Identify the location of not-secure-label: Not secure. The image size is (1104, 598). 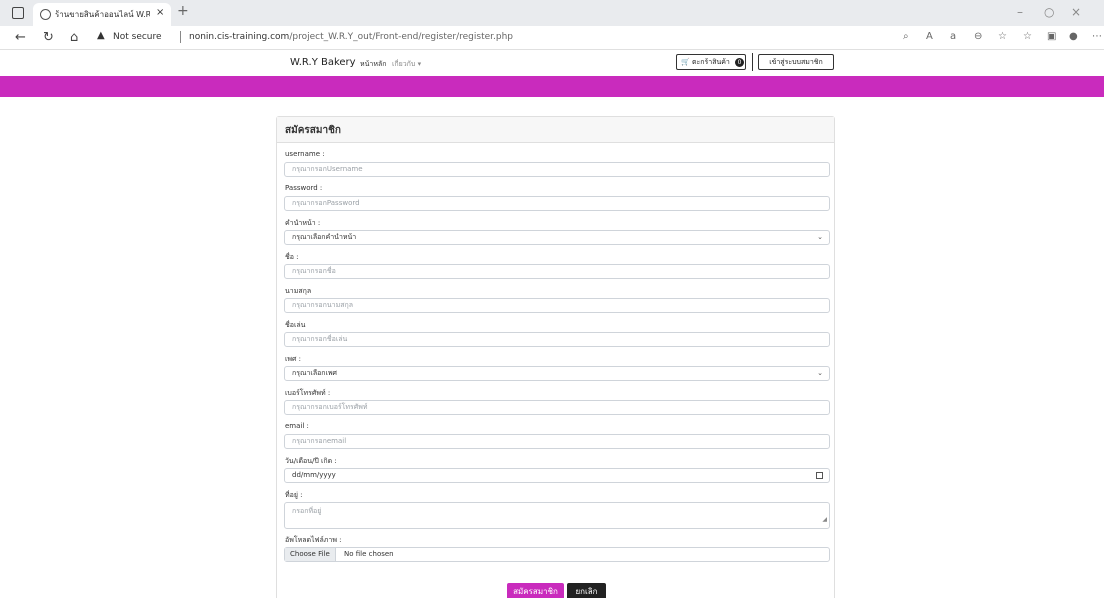
(137, 37).